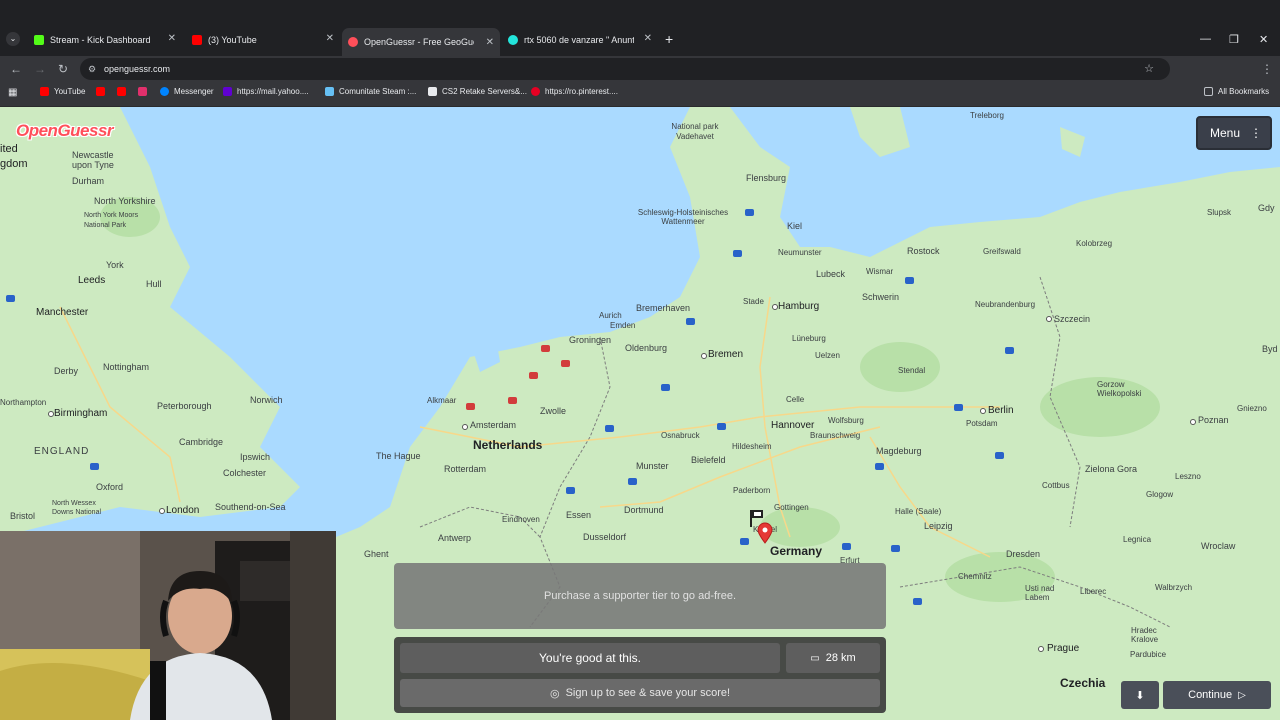  Describe the element at coordinates (1234, 39) in the screenshot. I see `restore-icon: ❐` at that location.